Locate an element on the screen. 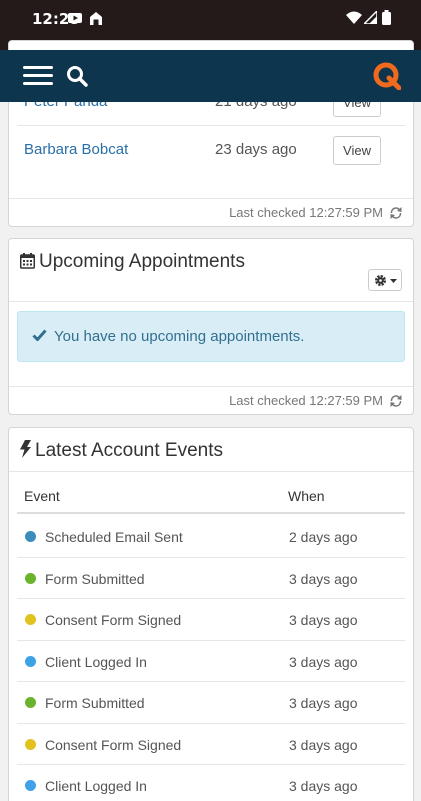 Image resolution: width=421 pixels, height=801 pixels. calendar-icon is located at coordinates (27, 261).